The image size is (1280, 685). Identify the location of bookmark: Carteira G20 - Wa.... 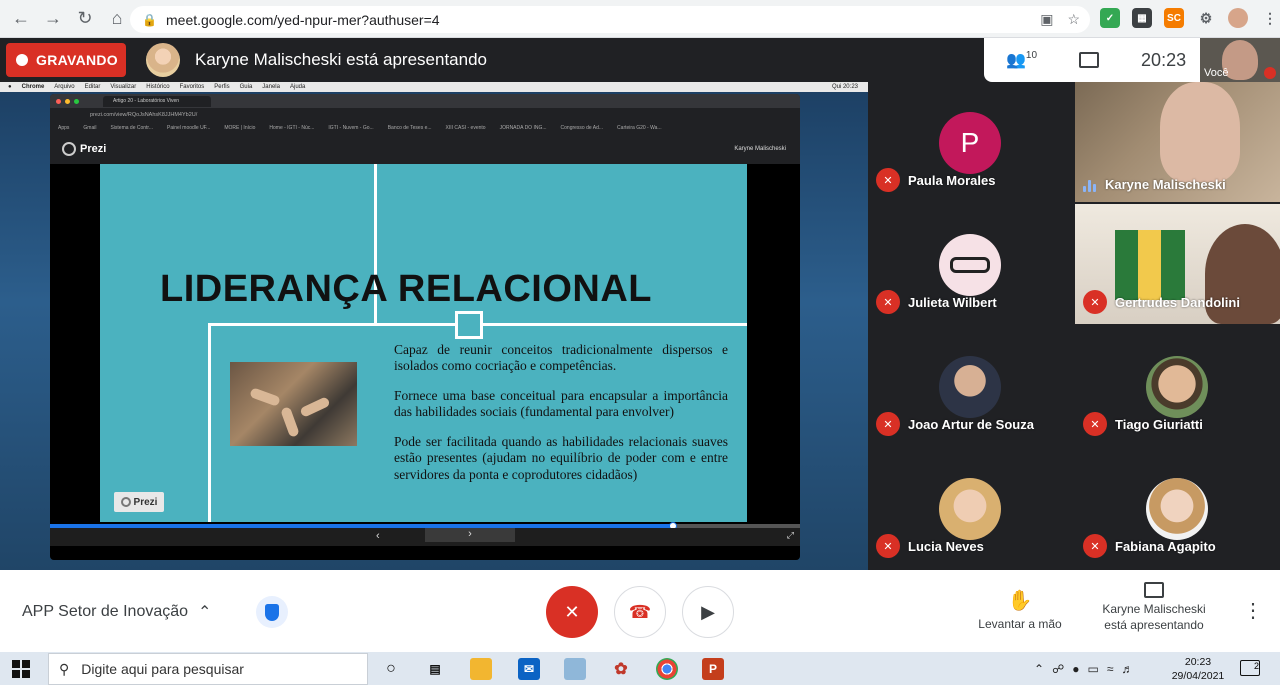
(639, 128).